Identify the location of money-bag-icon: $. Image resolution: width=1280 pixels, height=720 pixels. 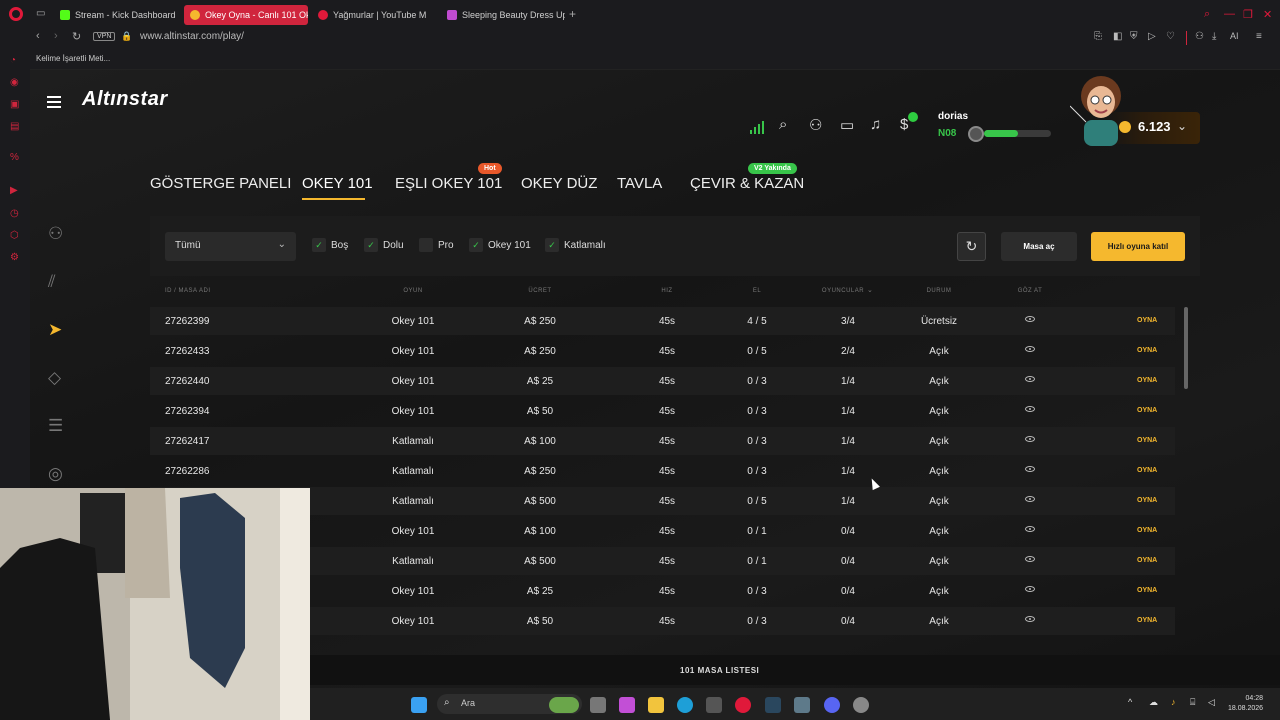
(904, 124).